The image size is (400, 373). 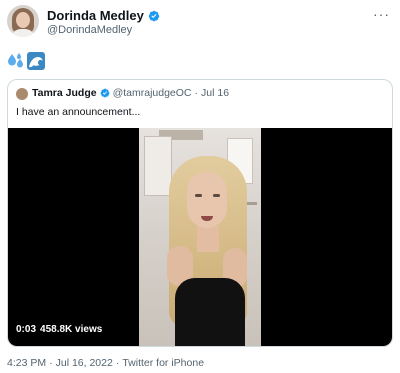 What do you see at coordinates (95, 15) in the screenshot?
I see `author-display-name: Dorinda Medley` at bounding box center [95, 15].